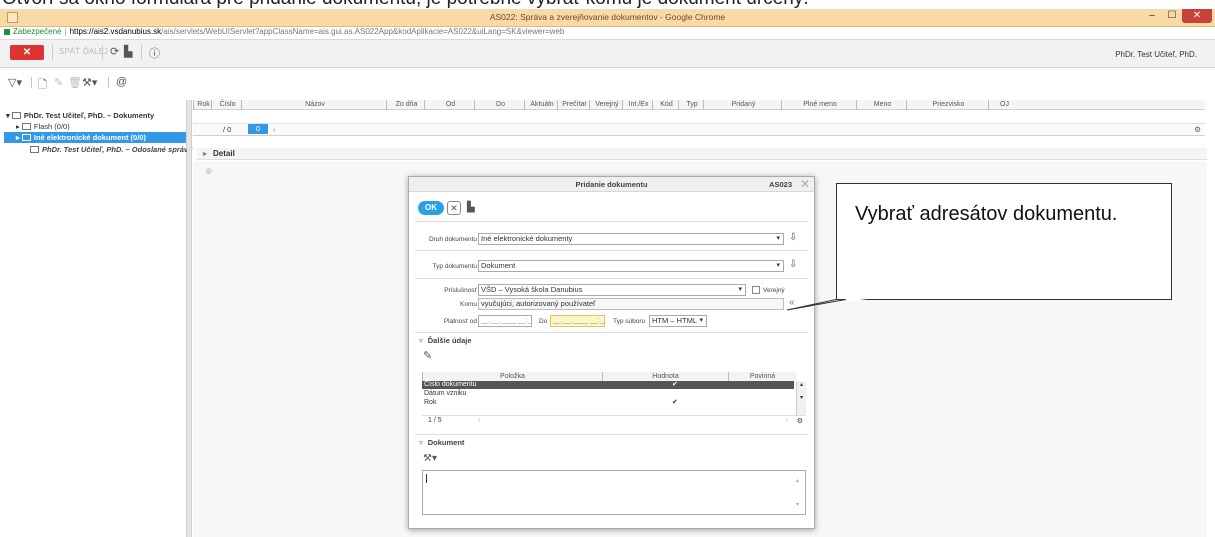 The height and width of the screenshot is (537, 1215). I want to click on table-row: Rok ✔, so click(608, 403).